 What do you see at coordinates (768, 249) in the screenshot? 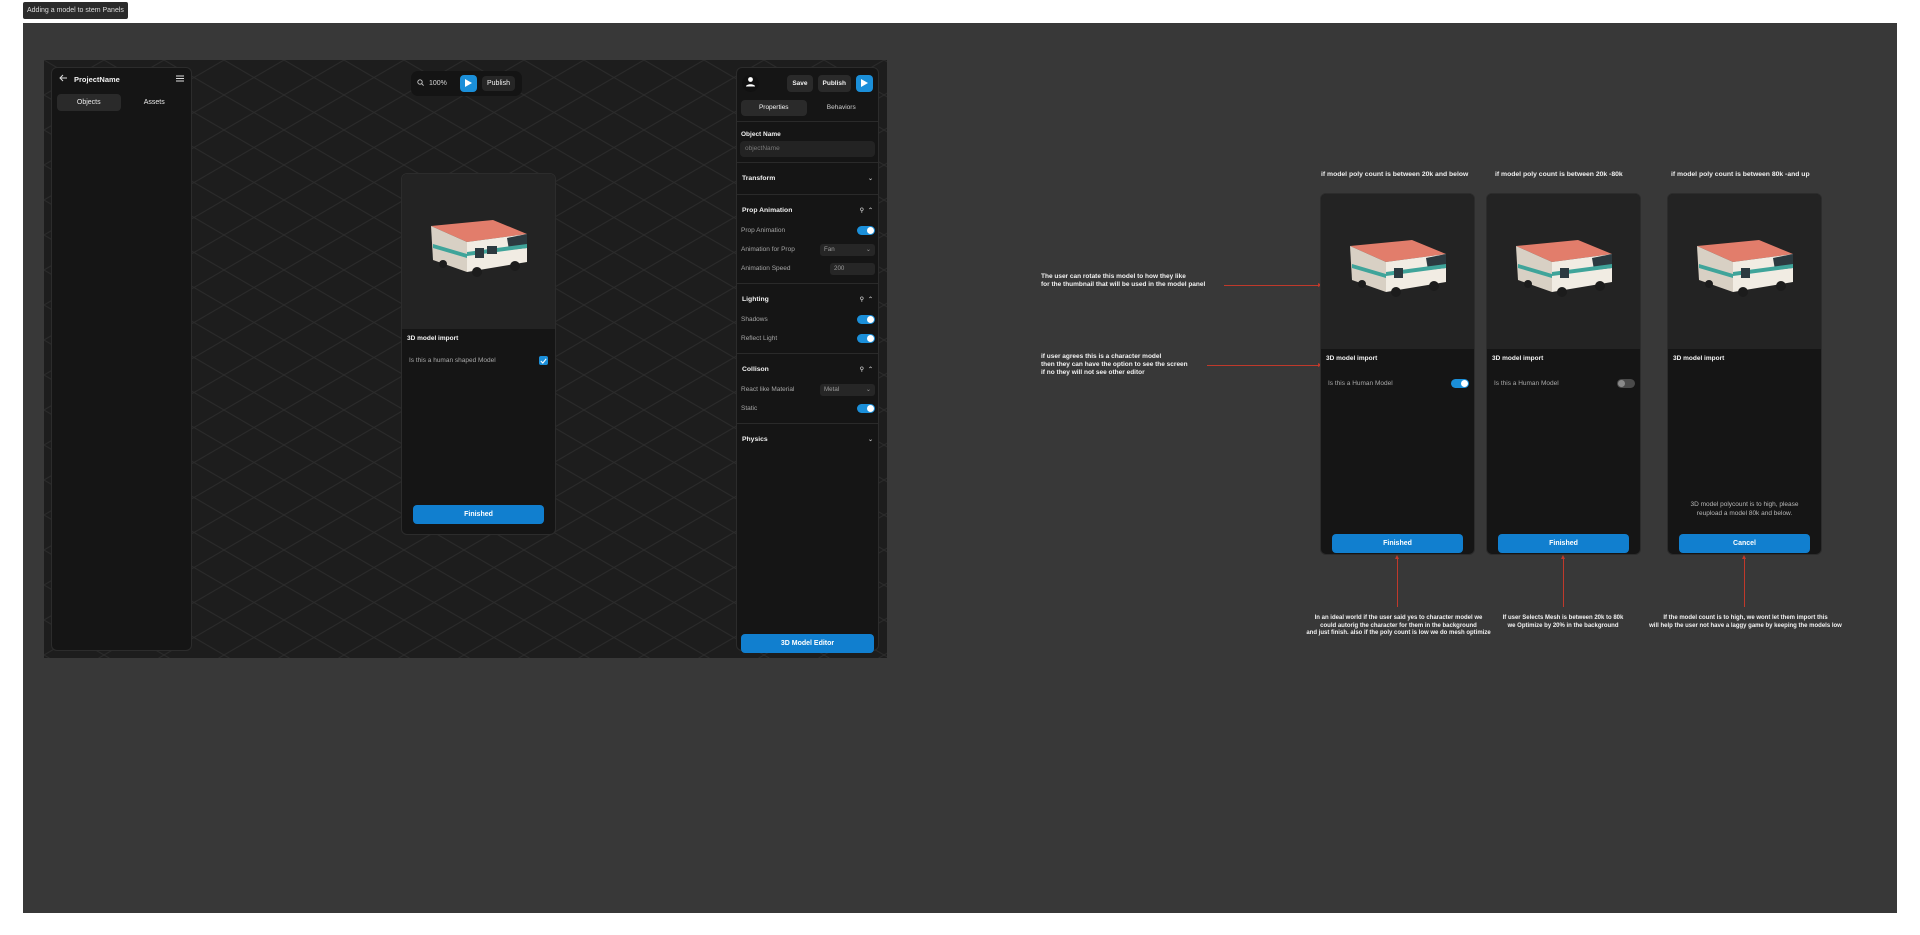
I see `animation-for-prop-label: Animation for Prop` at bounding box center [768, 249].